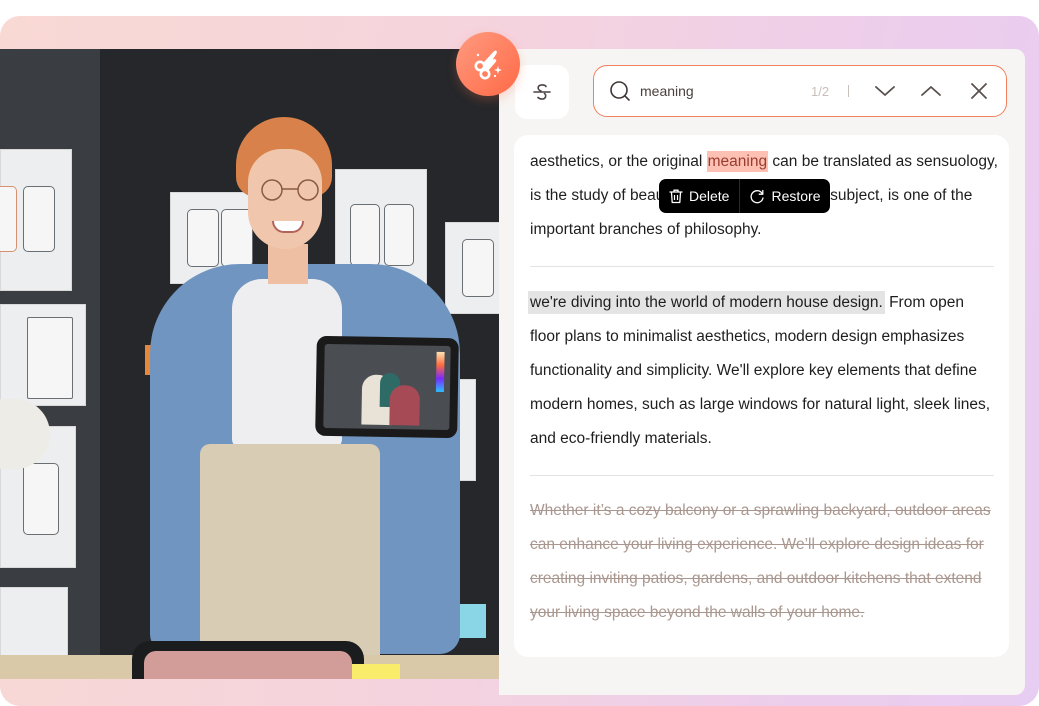 This screenshot has height=706, width=1039. Describe the element at coordinates (757, 196) in the screenshot. I see `restore-icon` at that location.